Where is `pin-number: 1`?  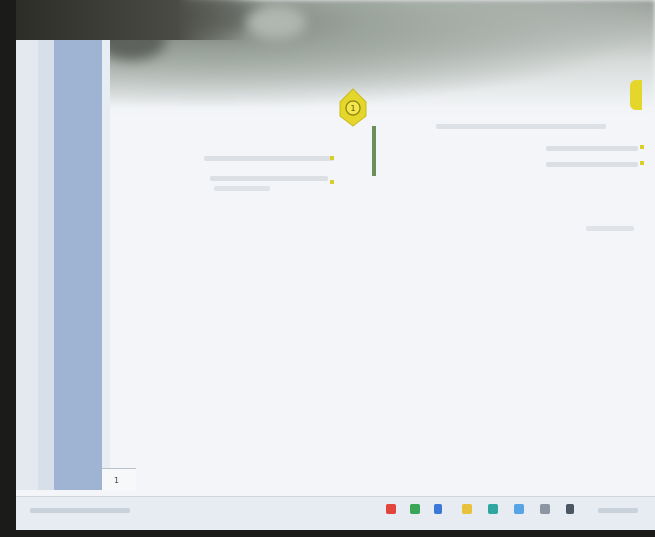 pin-number: 1 is located at coordinates (352, 108).